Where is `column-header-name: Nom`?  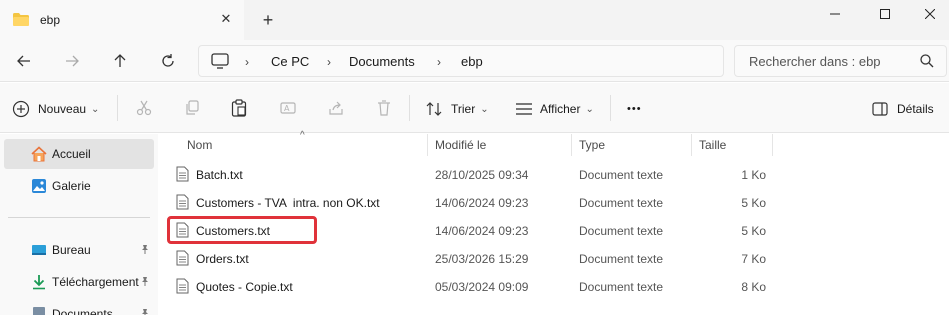 column-header-name: Nom is located at coordinates (199, 145).